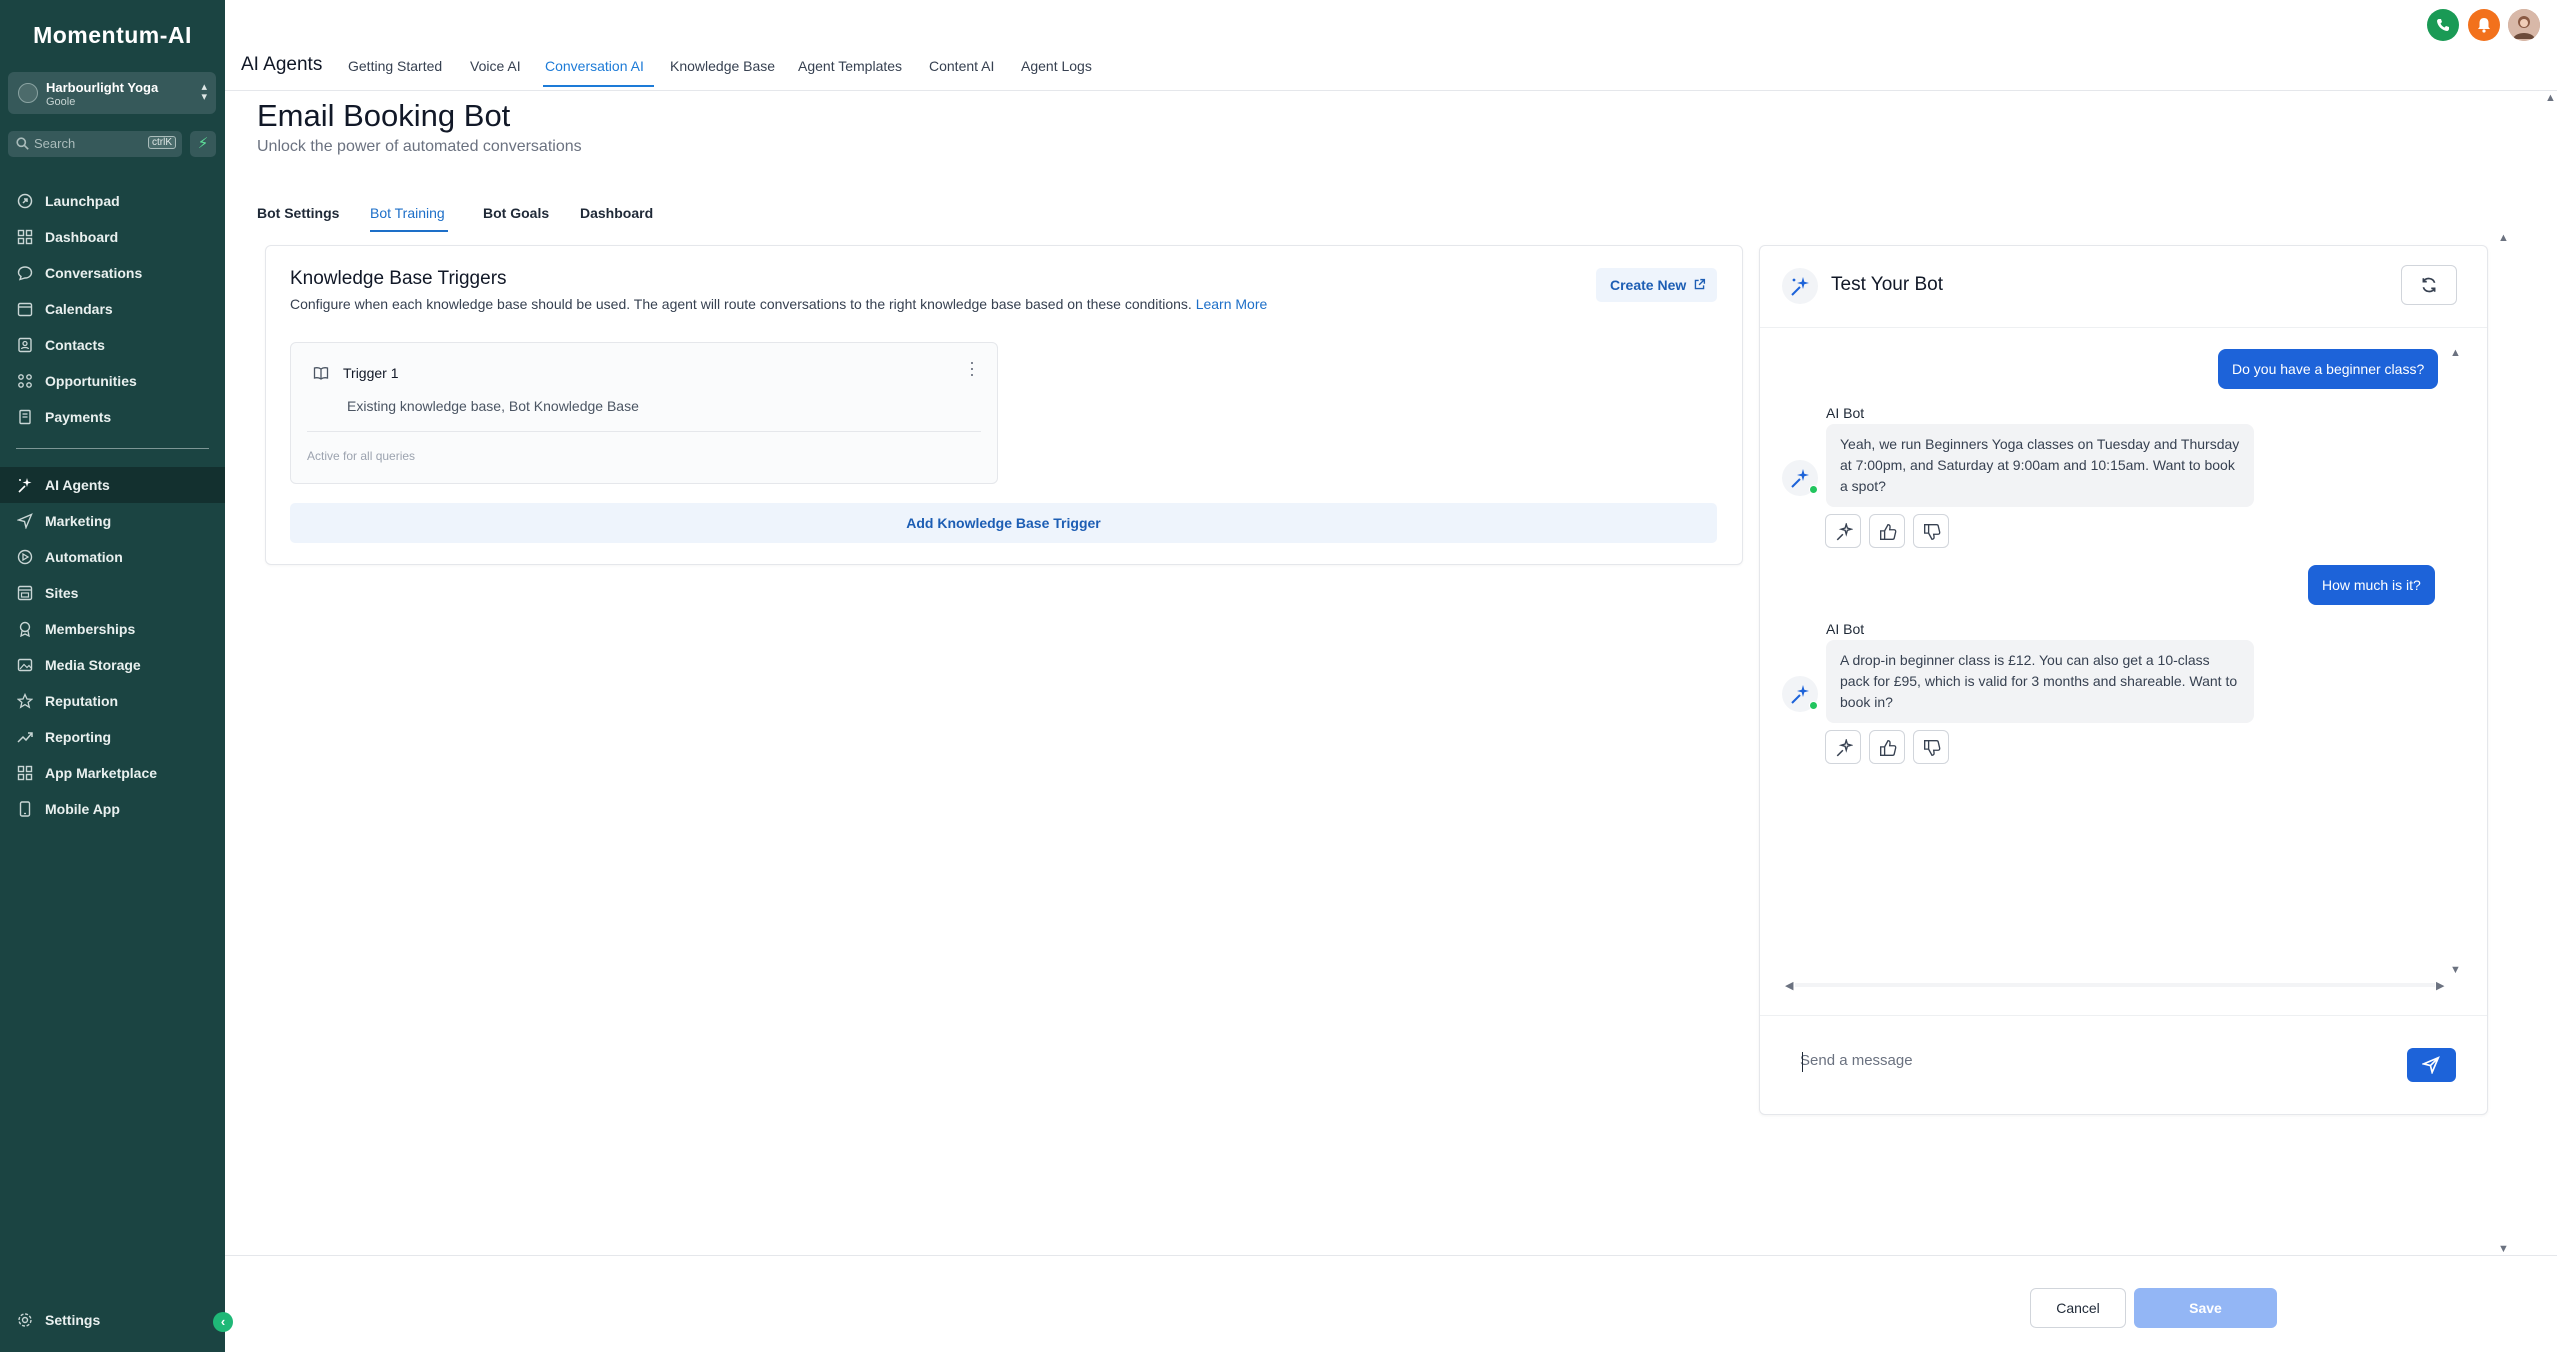 Image resolution: width=2557 pixels, height=1352 pixels. Describe the element at coordinates (2455, 970) in the screenshot. I see `chat-scroll-down-icon: ▼` at that location.